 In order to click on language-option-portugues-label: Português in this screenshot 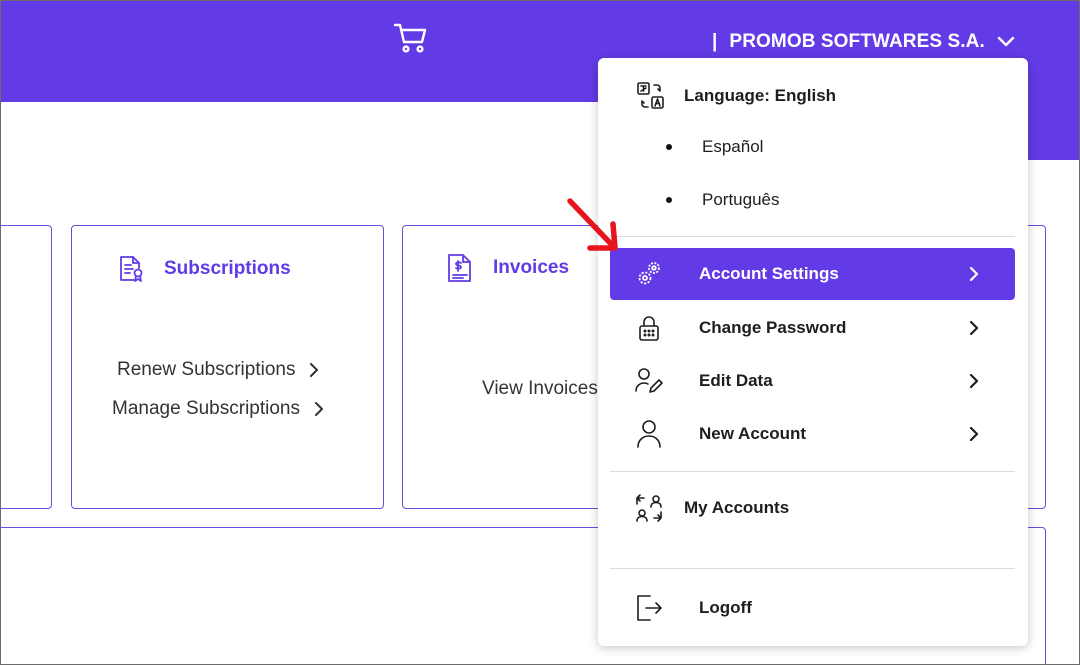, I will do `click(741, 199)`.